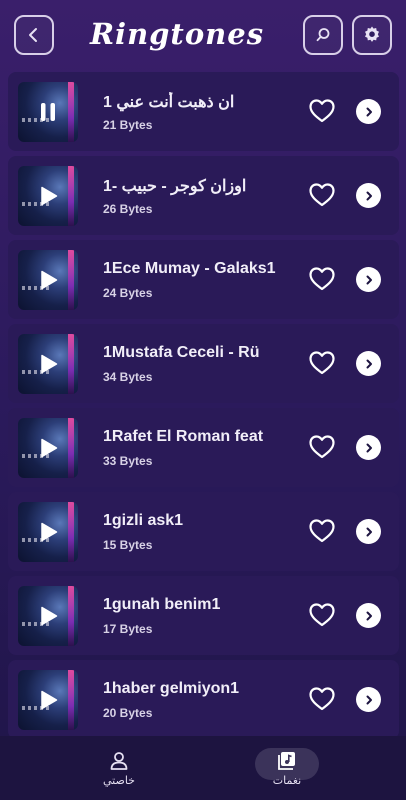  Describe the element at coordinates (203, 111) in the screenshot. I see `ringtone-item: 1 ان ذهبت أنت عني 21 Bytes` at that location.